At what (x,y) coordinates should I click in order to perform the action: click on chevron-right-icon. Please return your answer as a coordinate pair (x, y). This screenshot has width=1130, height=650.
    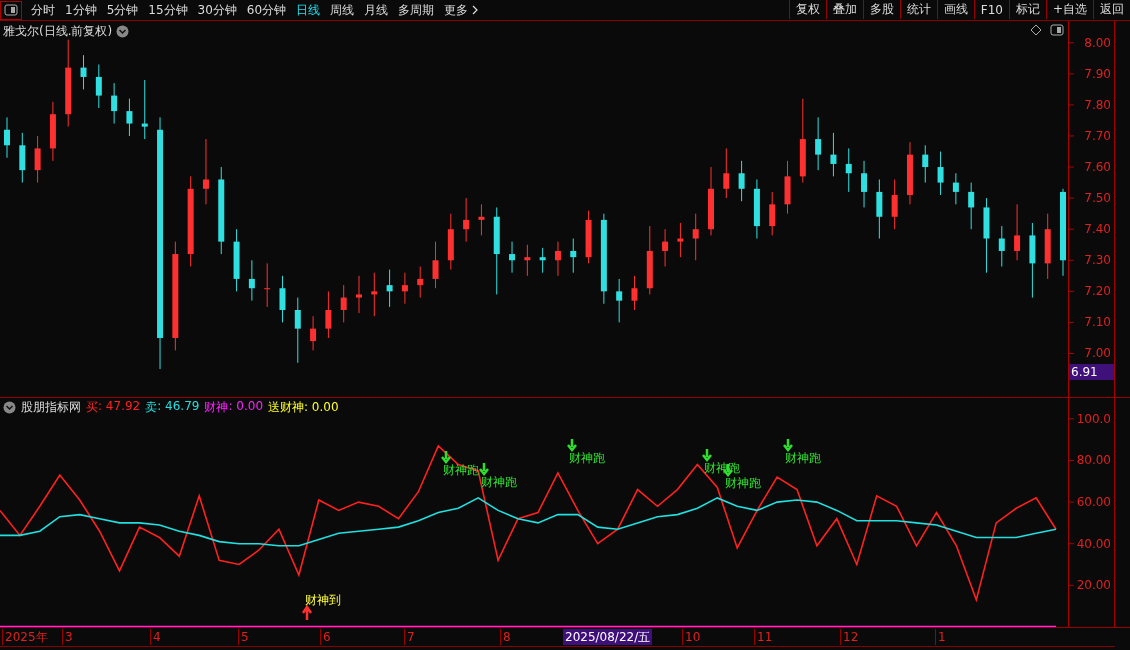
    Looking at the image, I should click on (475, 10).